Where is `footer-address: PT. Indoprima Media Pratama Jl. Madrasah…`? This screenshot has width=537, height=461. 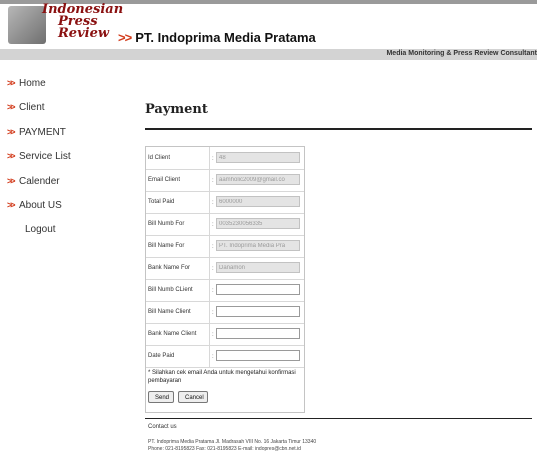 footer-address: PT. Indoprima Media Pratama Jl. Madrasah… is located at coordinates (232, 446).